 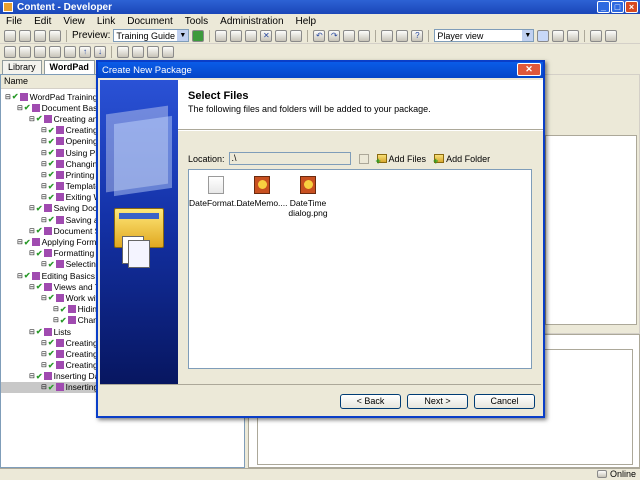 What do you see at coordinates (10, 35) in the screenshot?
I see `new-icon` at bounding box center [10, 35].